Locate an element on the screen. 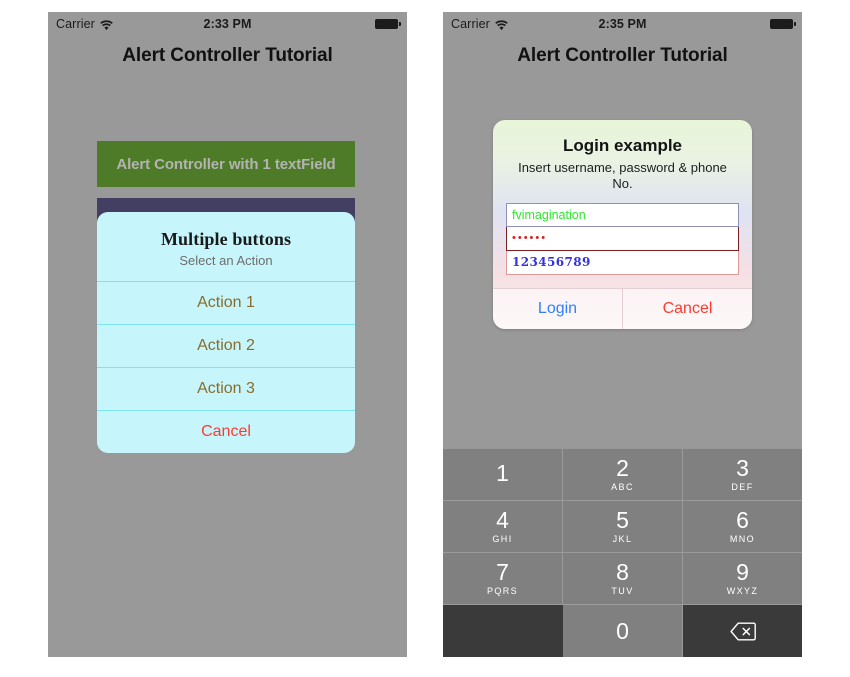 The height and width of the screenshot is (677, 850). key-digit: 5 is located at coordinates (622, 520).